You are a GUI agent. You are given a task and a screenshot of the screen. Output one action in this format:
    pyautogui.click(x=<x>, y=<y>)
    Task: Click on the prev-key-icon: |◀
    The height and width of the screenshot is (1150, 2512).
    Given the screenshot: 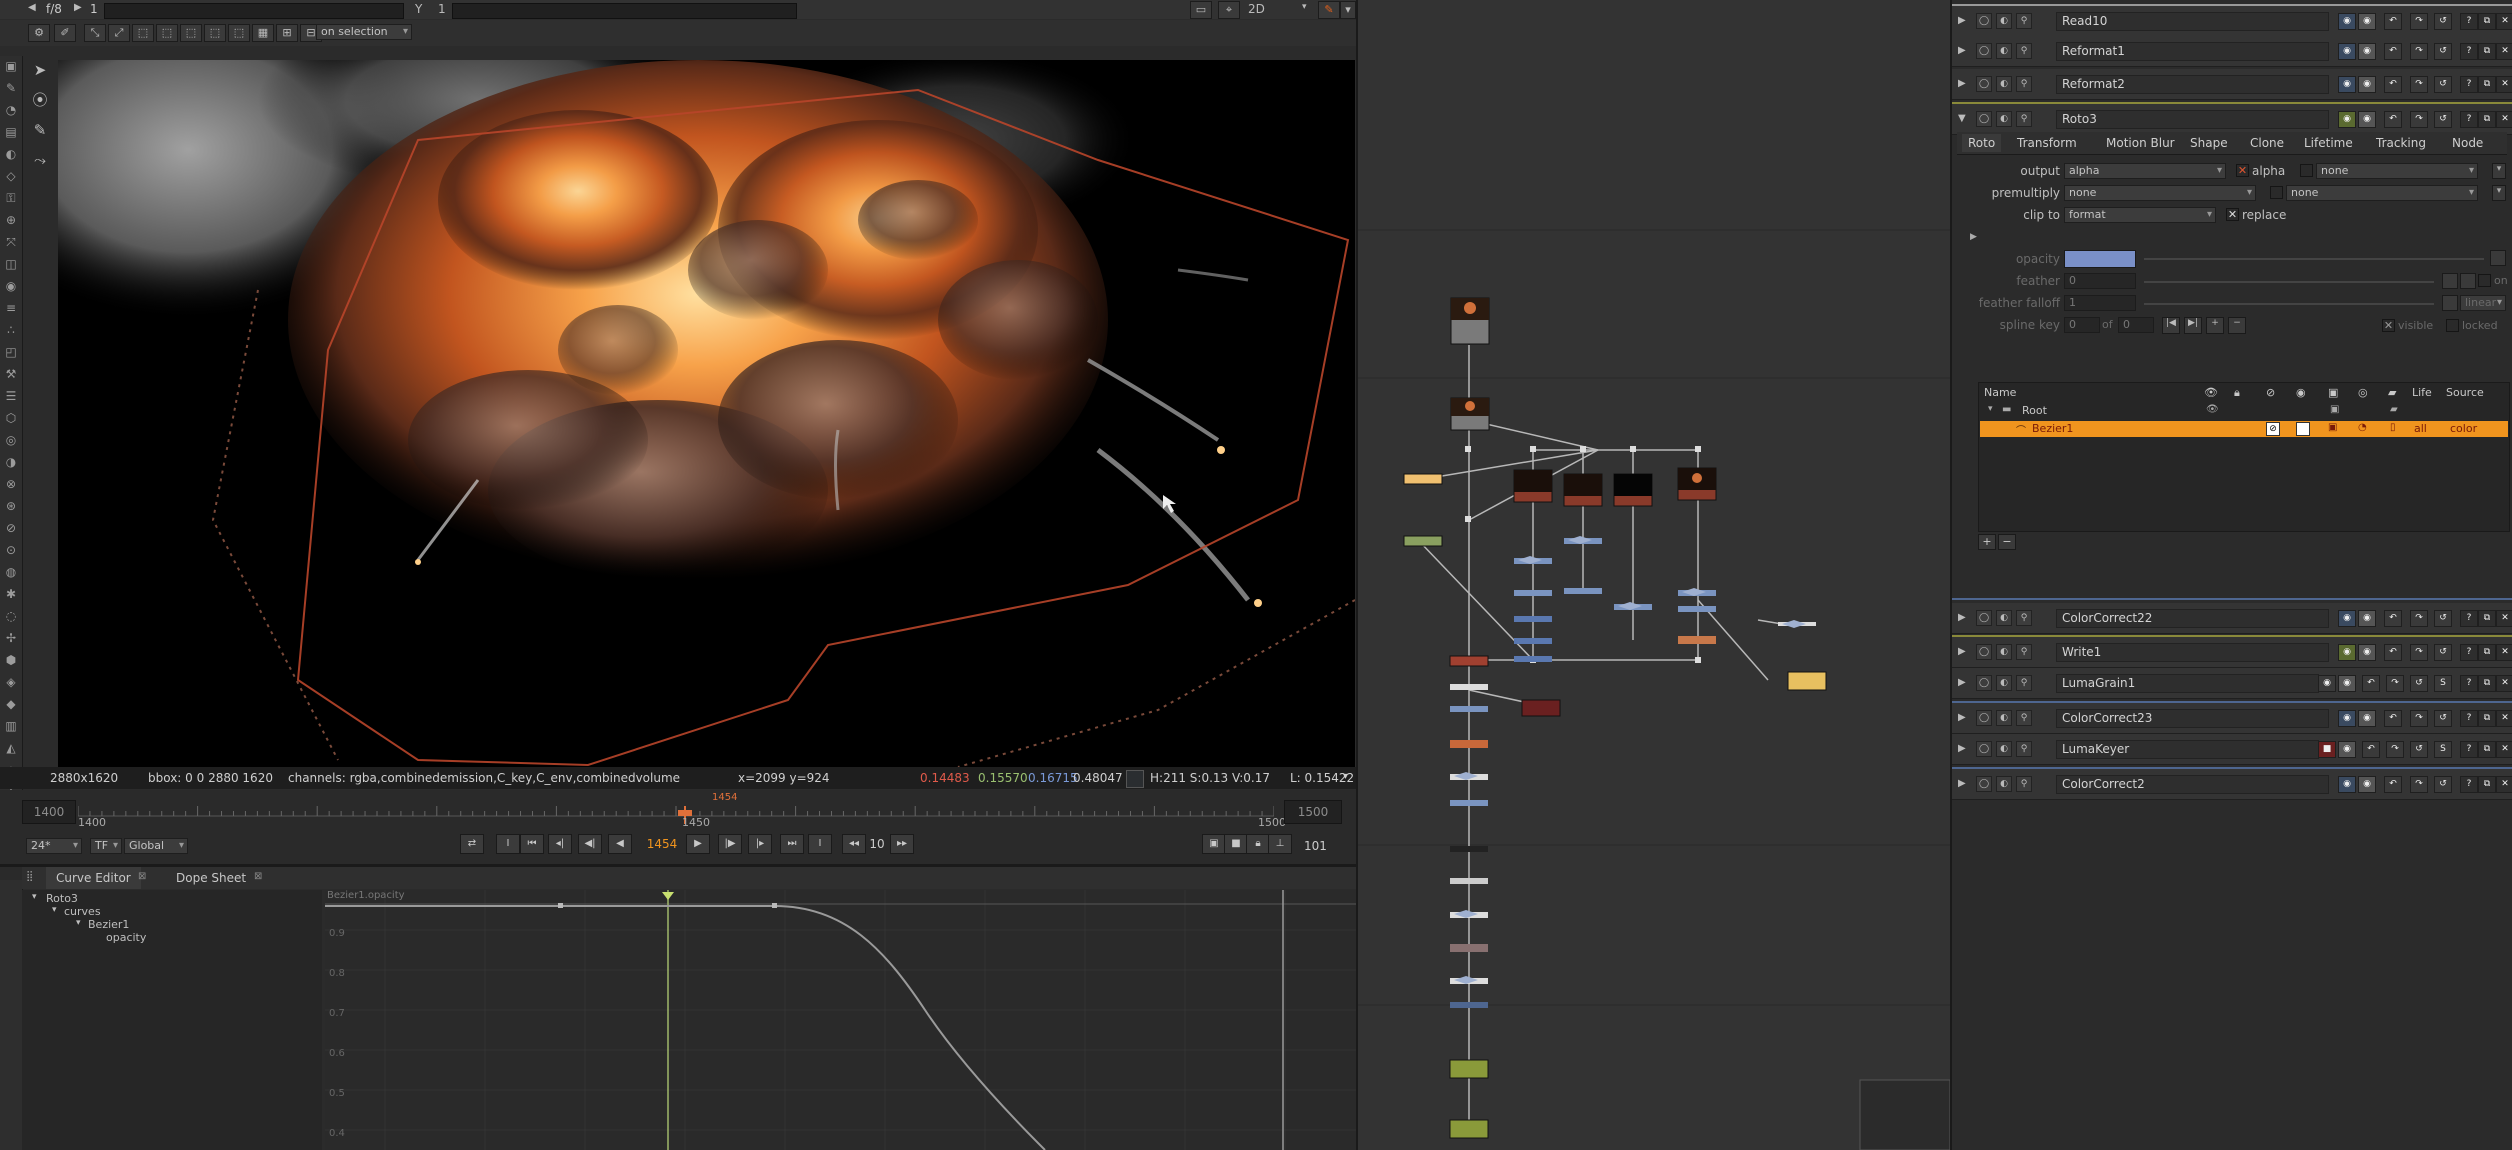 What is the action you would take?
    pyautogui.click(x=2171, y=325)
    